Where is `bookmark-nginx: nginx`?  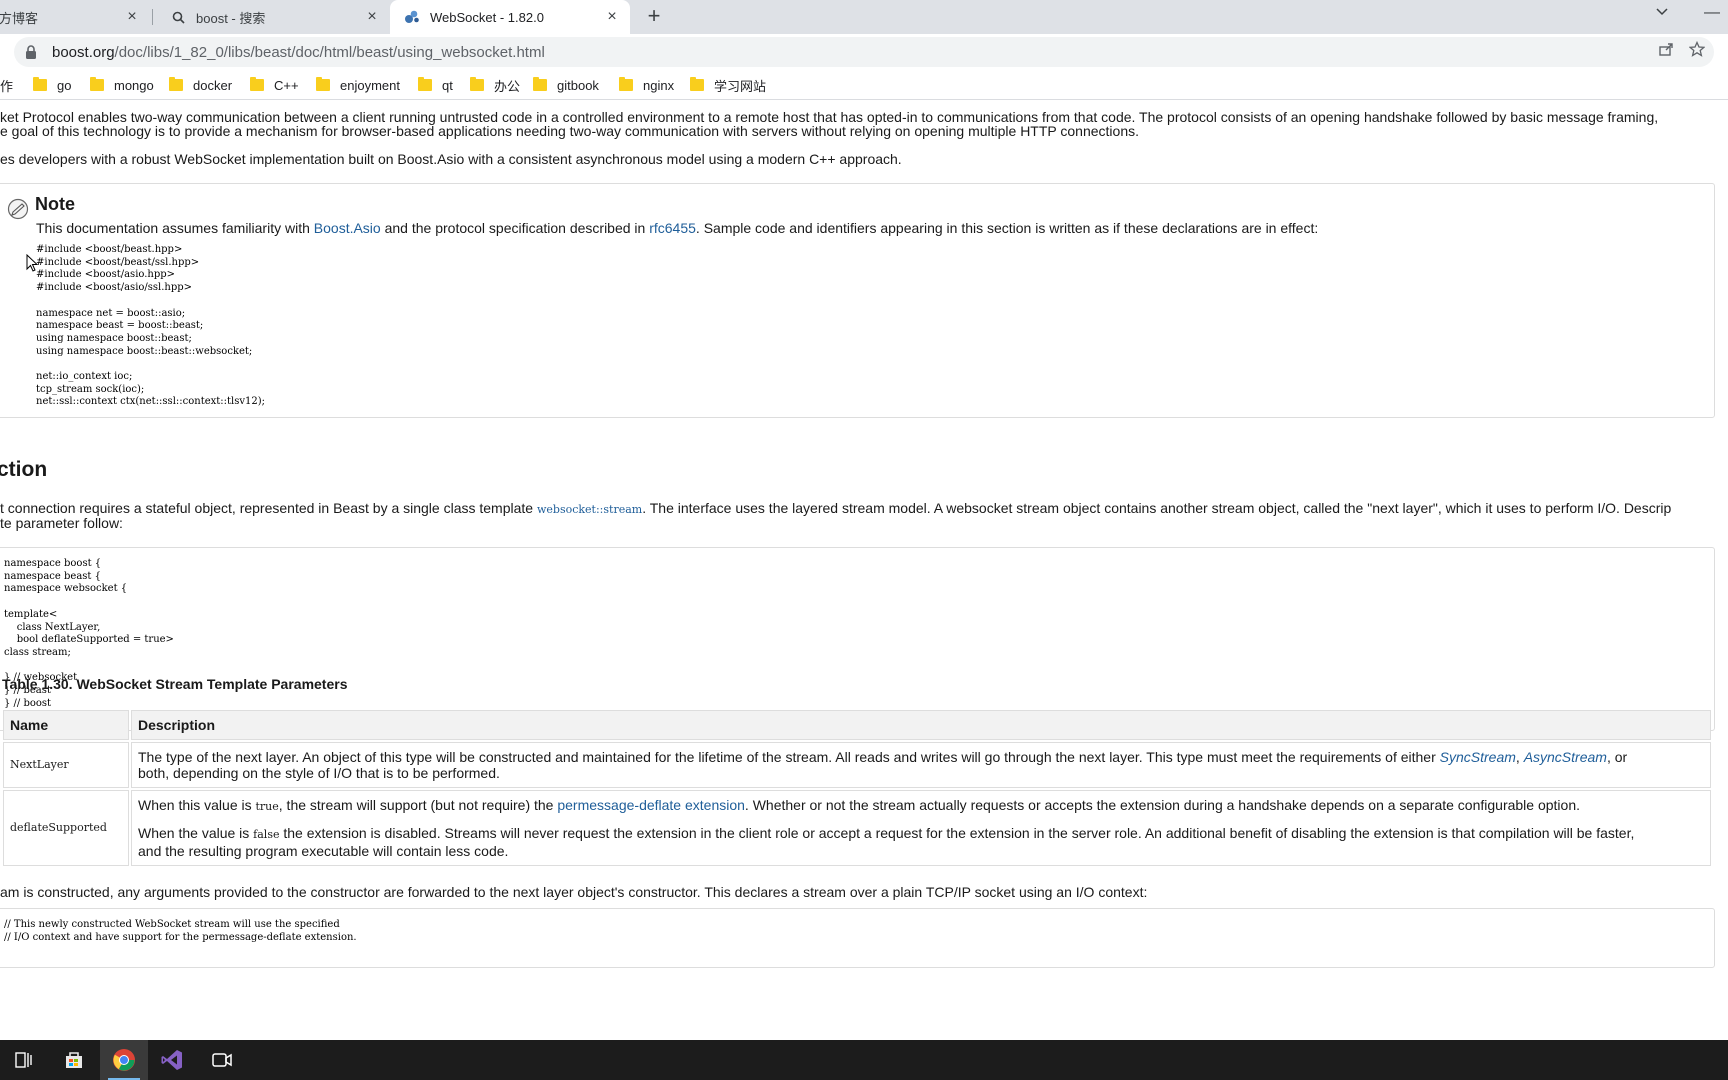 bookmark-nginx: nginx is located at coordinates (646, 85).